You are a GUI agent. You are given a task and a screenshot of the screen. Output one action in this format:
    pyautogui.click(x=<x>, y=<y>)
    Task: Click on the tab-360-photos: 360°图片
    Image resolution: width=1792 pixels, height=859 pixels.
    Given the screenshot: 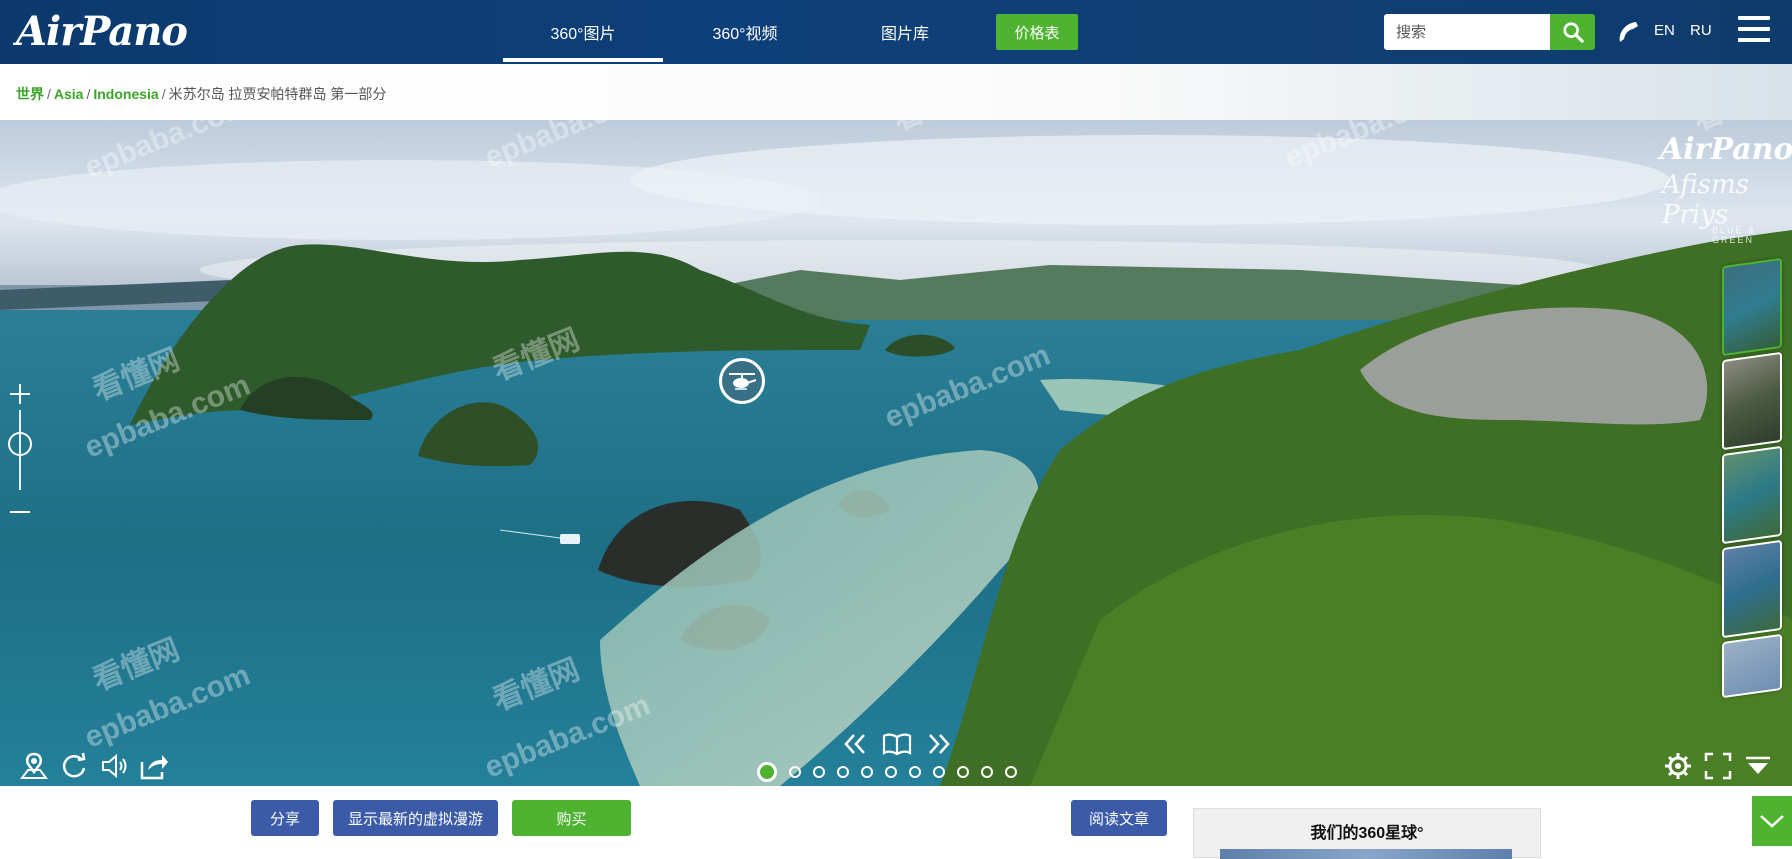 What is the action you would take?
    pyautogui.click(x=583, y=32)
    